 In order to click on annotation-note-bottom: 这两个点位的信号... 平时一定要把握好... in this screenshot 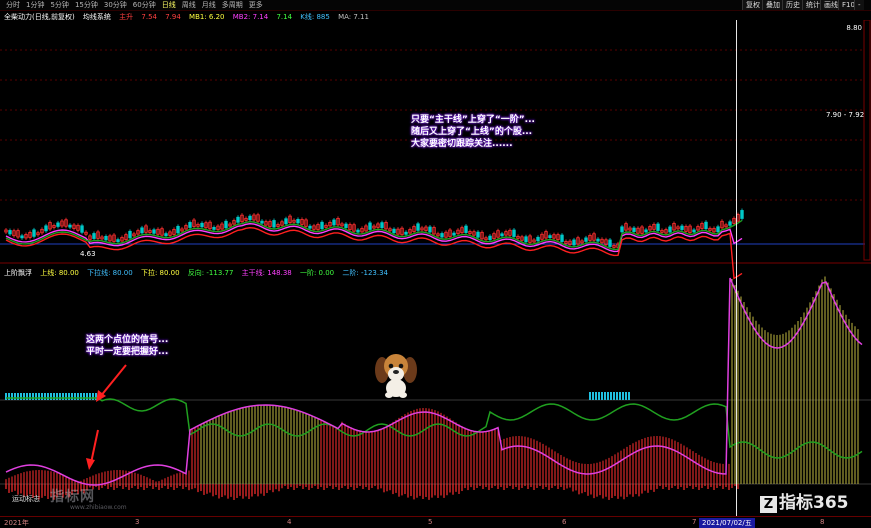, I will do `click(127, 346)`.